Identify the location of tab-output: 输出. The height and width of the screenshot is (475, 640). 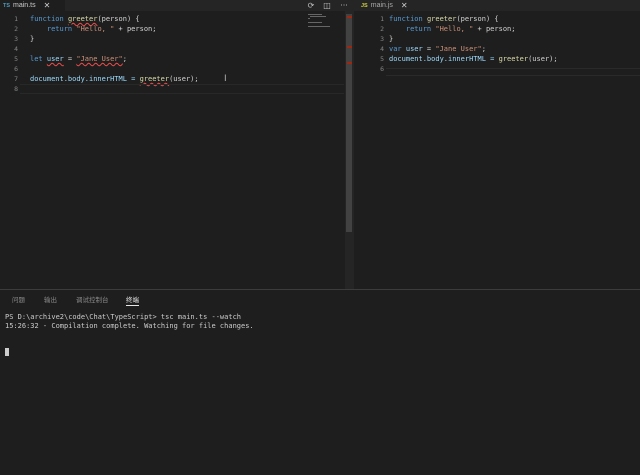
(50, 299).